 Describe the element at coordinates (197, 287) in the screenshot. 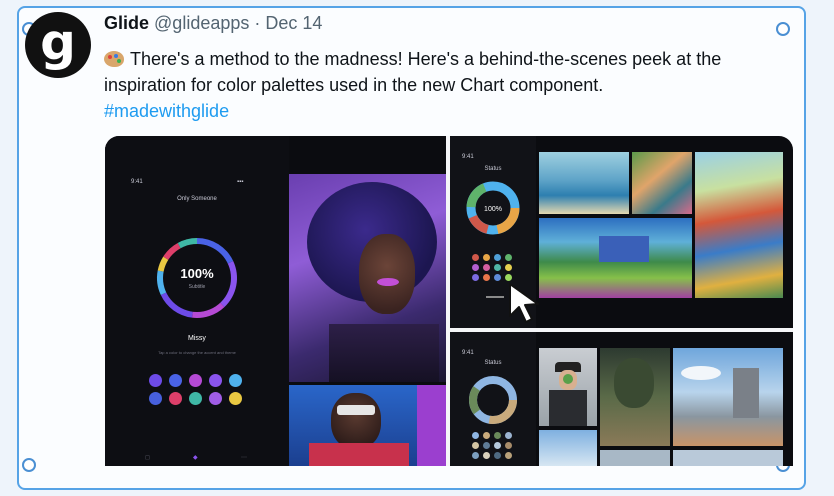

I see `donut-subtitle: Subtitle` at that location.